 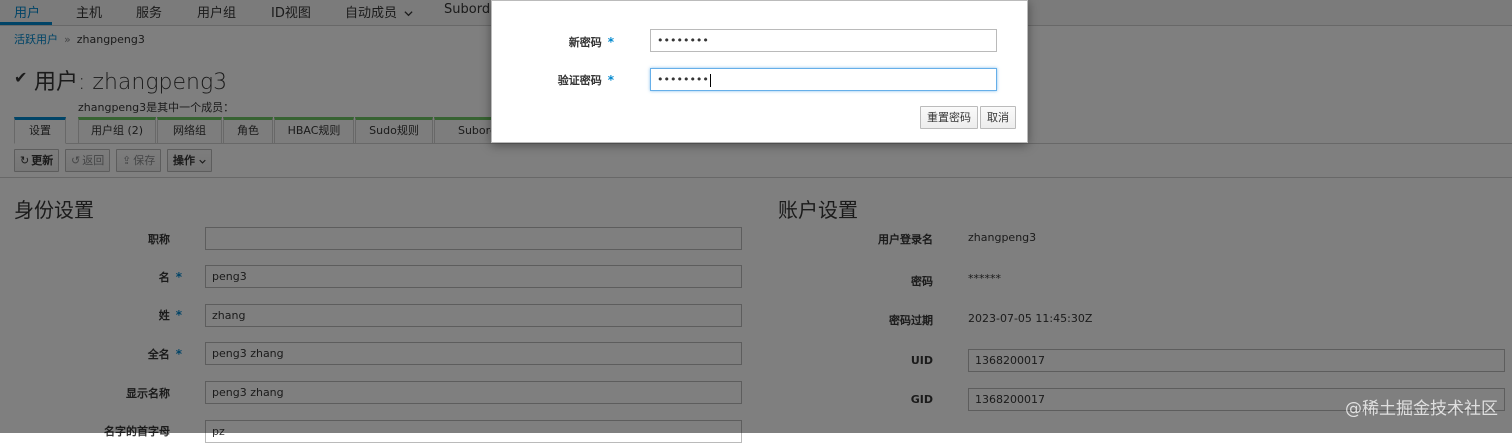 What do you see at coordinates (585, 80) in the screenshot?
I see `verify-password-label: 验证密码 *` at bounding box center [585, 80].